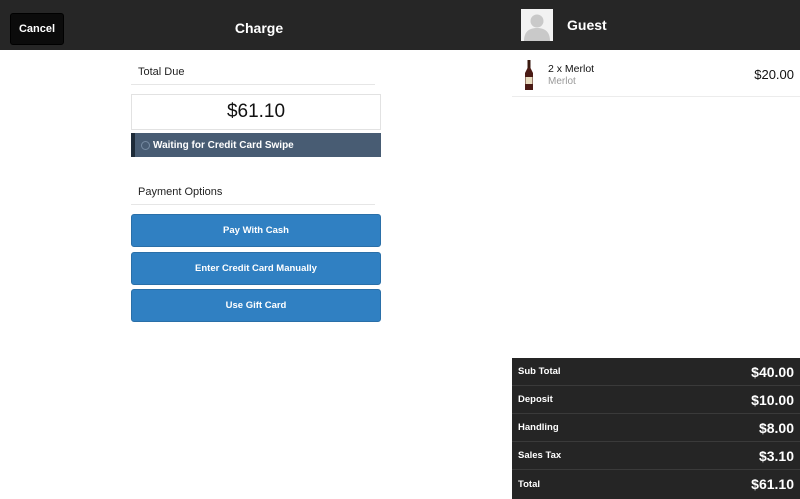 The height and width of the screenshot is (499, 800). Describe the element at coordinates (145, 145) in the screenshot. I see `spinner-icon` at that location.